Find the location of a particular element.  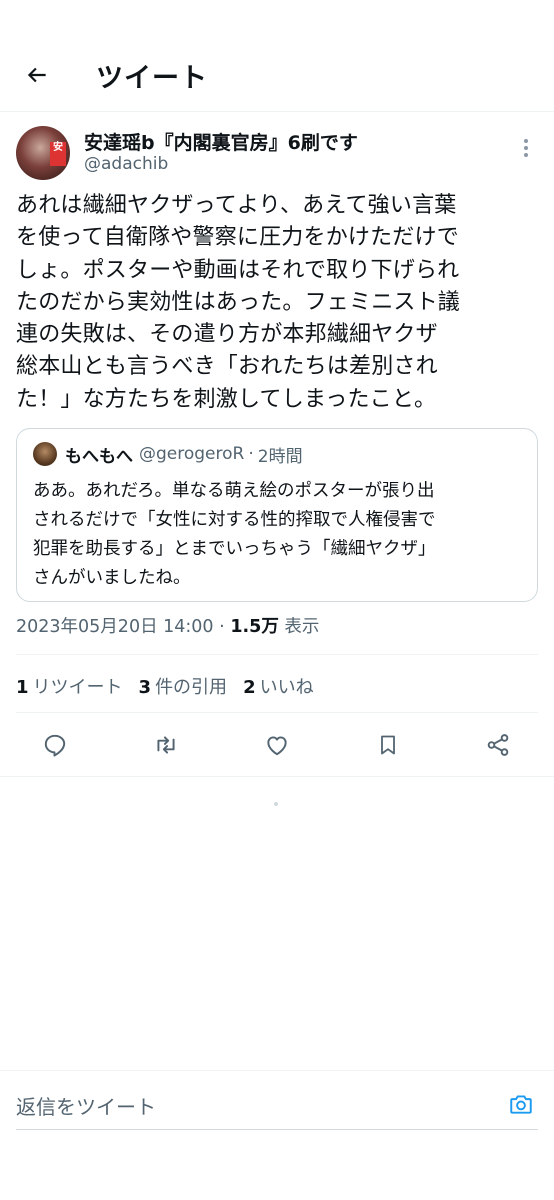

quotes-label: 件の引用 is located at coordinates (191, 687).